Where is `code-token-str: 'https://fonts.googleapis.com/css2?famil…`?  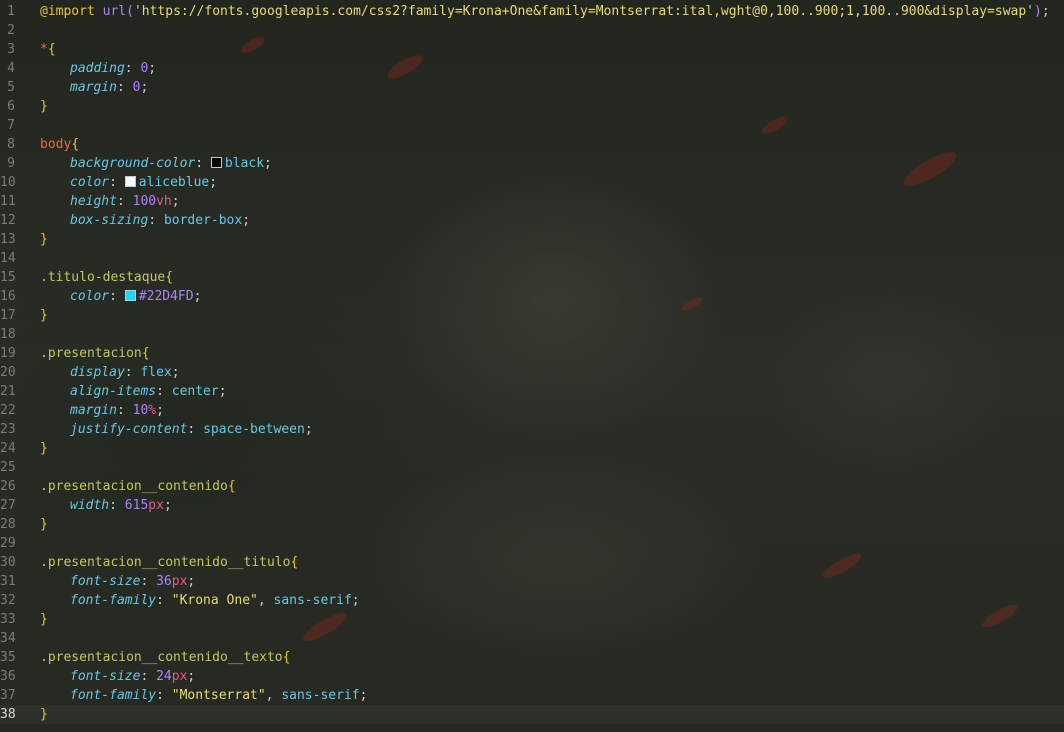
code-token-str: 'https://fonts.googleapis.com/css2?famil… is located at coordinates (584, 11).